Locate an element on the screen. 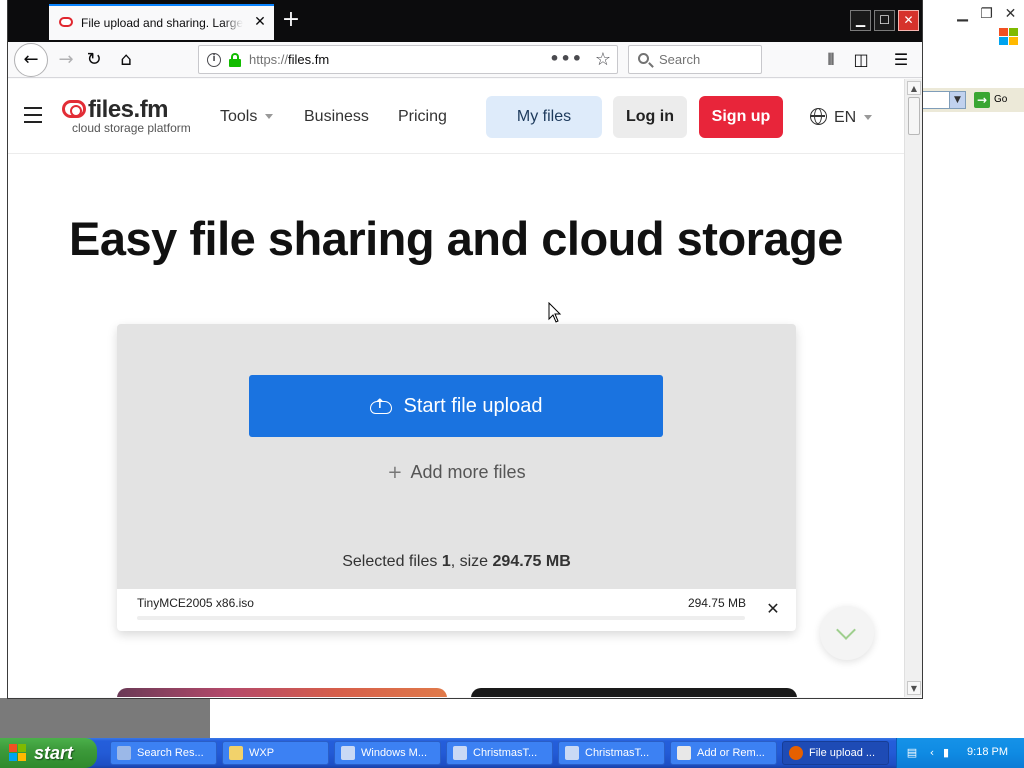 The height and width of the screenshot is (768, 1024). search-input: Search is located at coordinates (695, 59).